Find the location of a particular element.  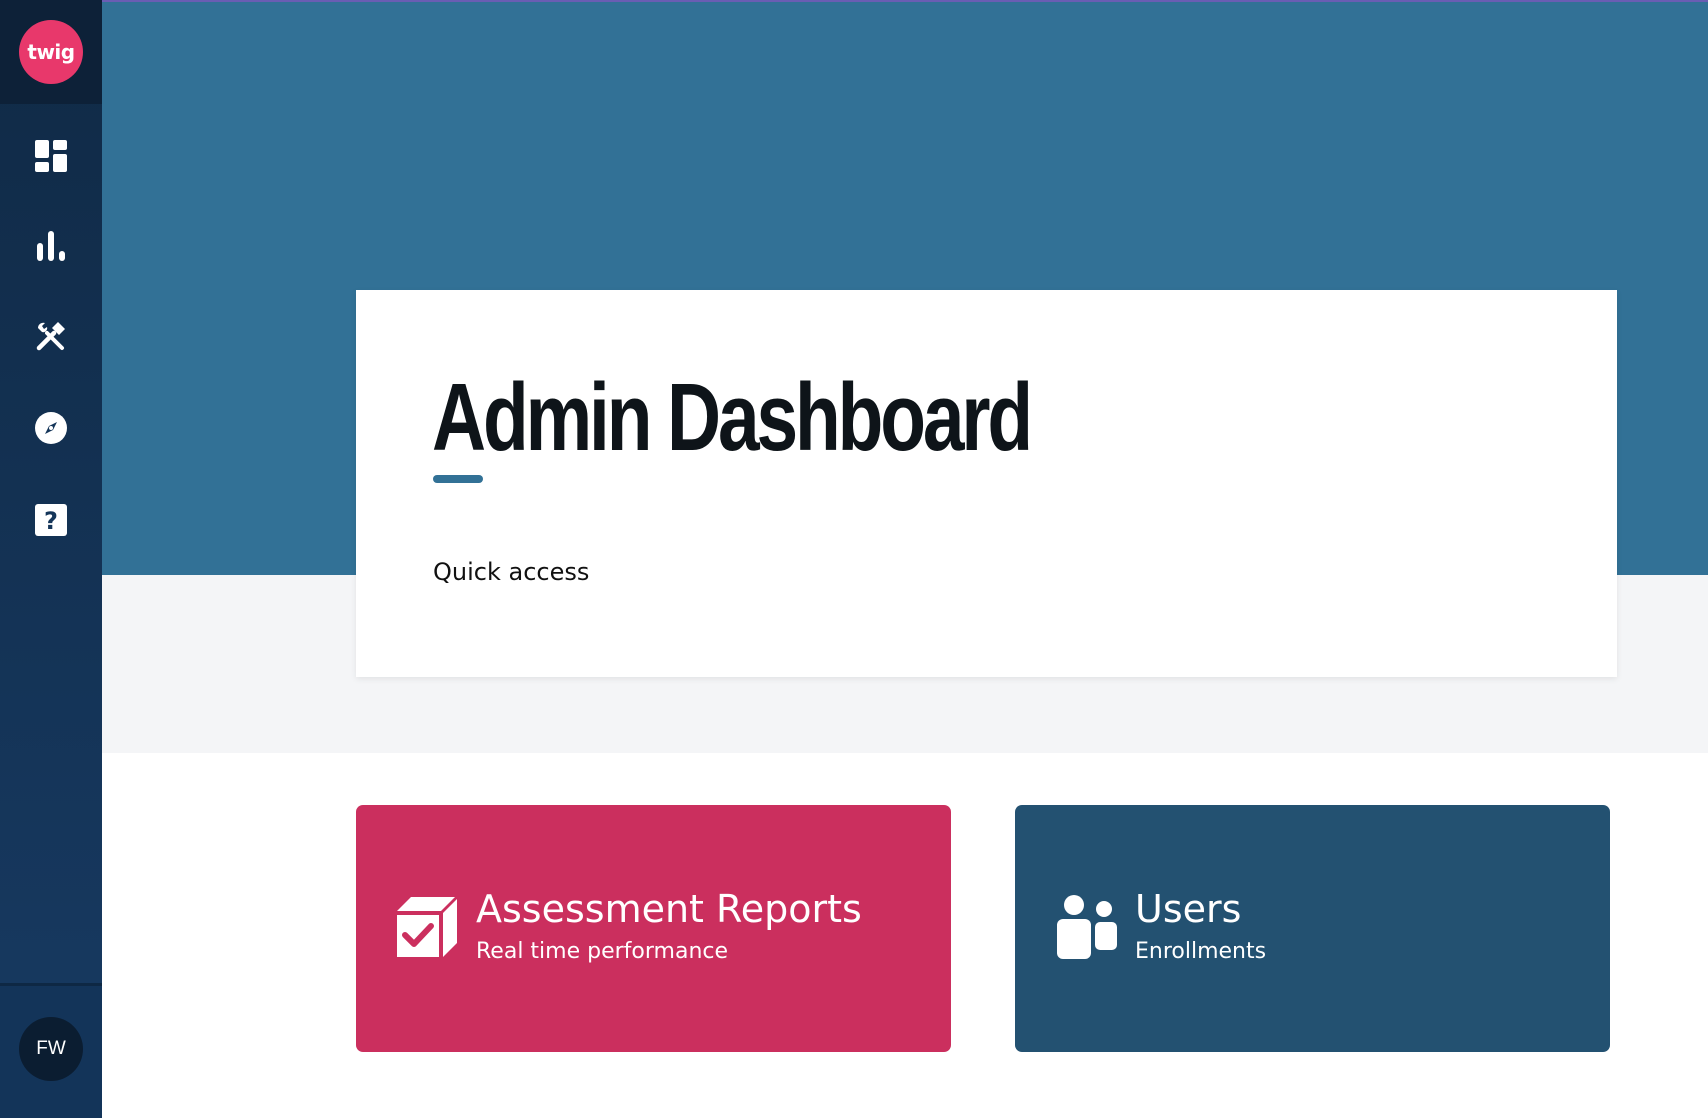

tools-icon is located at coordinates (51, 336).